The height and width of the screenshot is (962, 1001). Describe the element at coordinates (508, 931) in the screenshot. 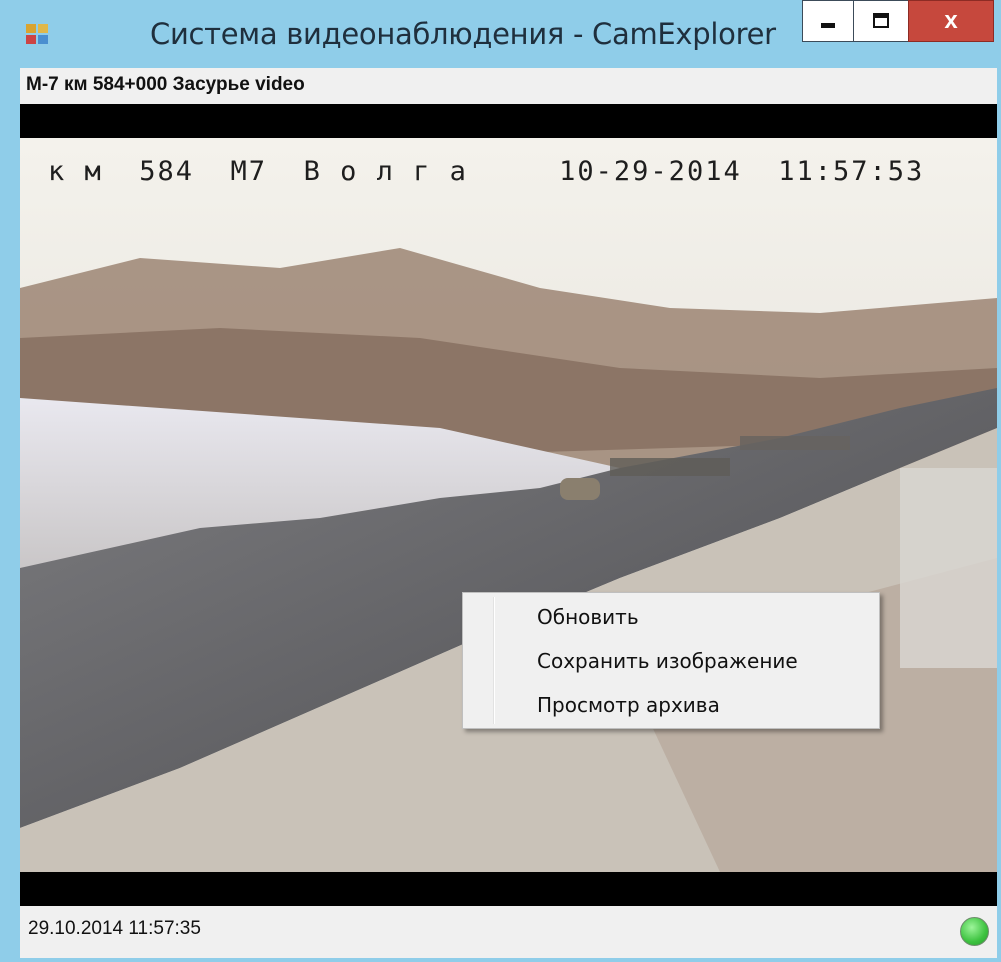

I see `status-bar: 29.10.2014 11:57:35` at that location.